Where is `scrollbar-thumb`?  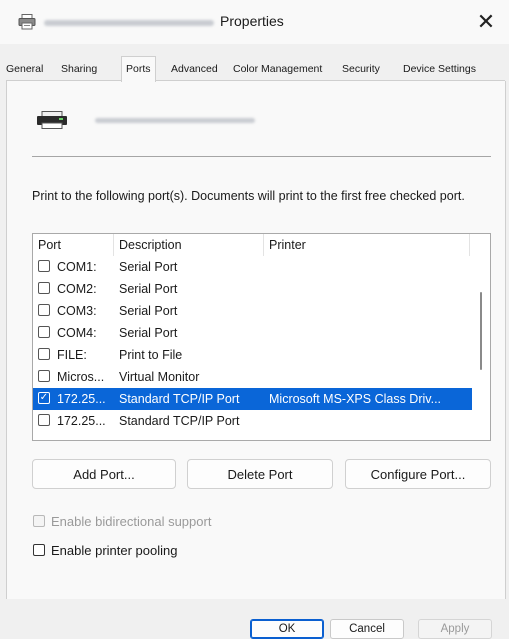
scrollbar-thumb is located at coordinates (481, 331).